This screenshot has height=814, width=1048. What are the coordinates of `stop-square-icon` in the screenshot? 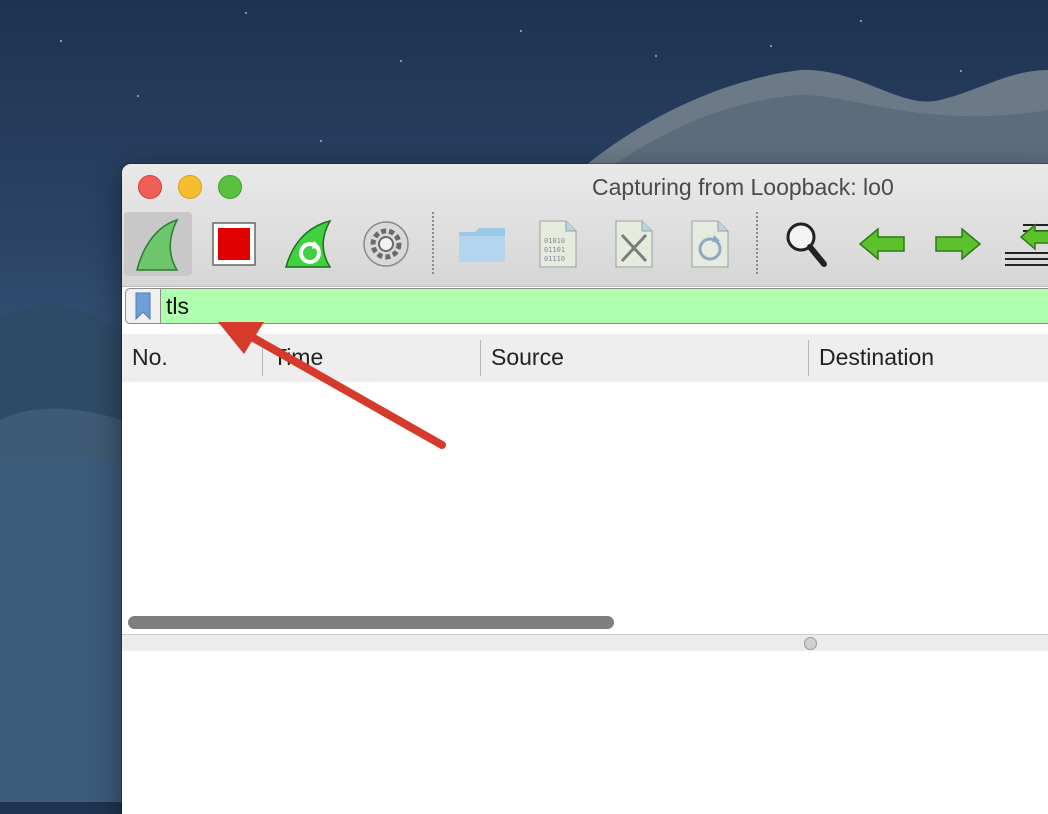 It's located at (234, 244).